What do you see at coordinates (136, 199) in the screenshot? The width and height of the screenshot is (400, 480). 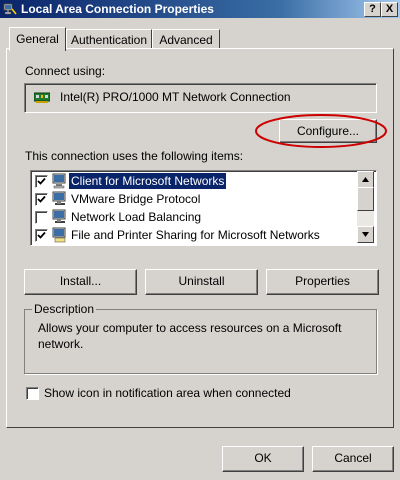 I see `item-label: VMware Bridge Protocol` at bounding box center [136, 199].